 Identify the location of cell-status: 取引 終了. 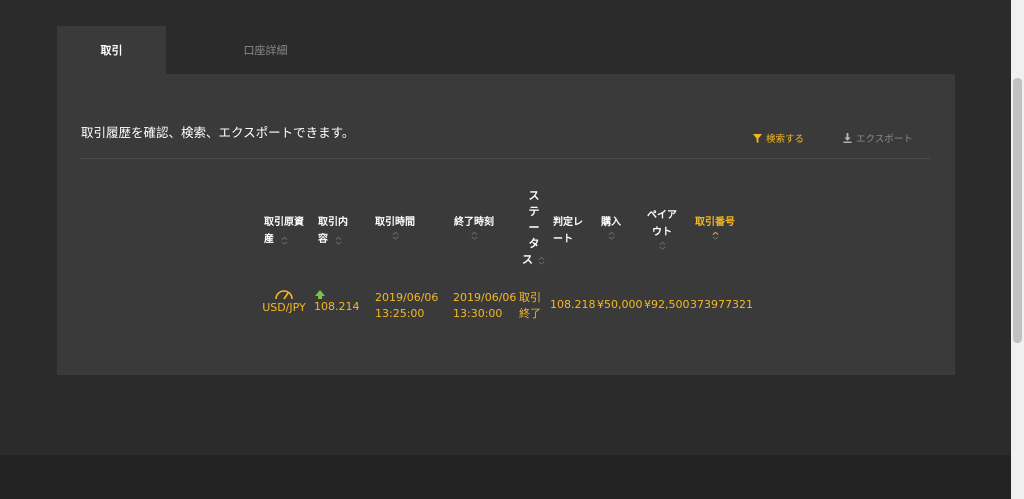
(530, 306).